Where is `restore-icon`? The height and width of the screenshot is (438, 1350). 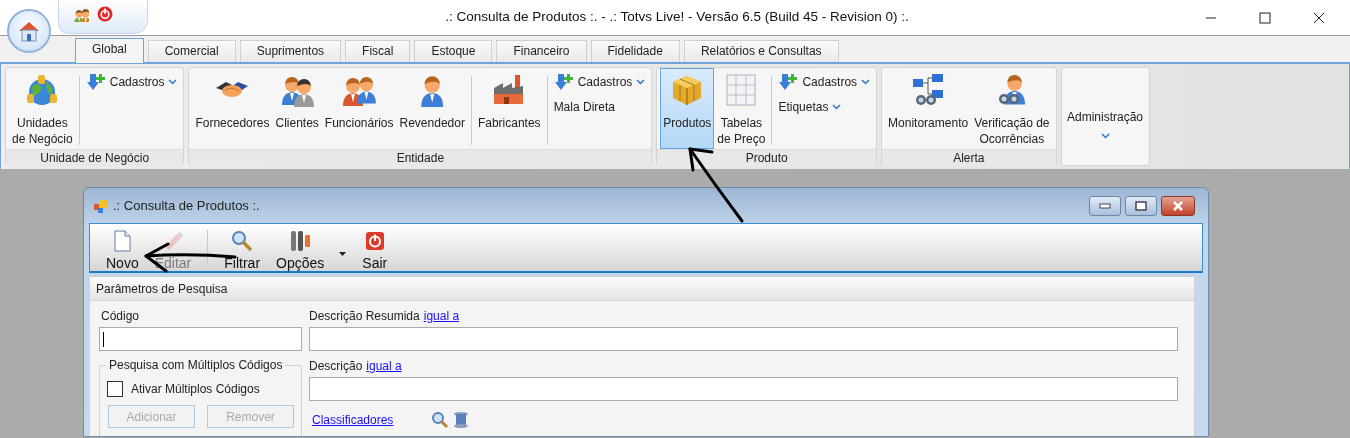 restore-icon is located at coordinates (1141, 205).